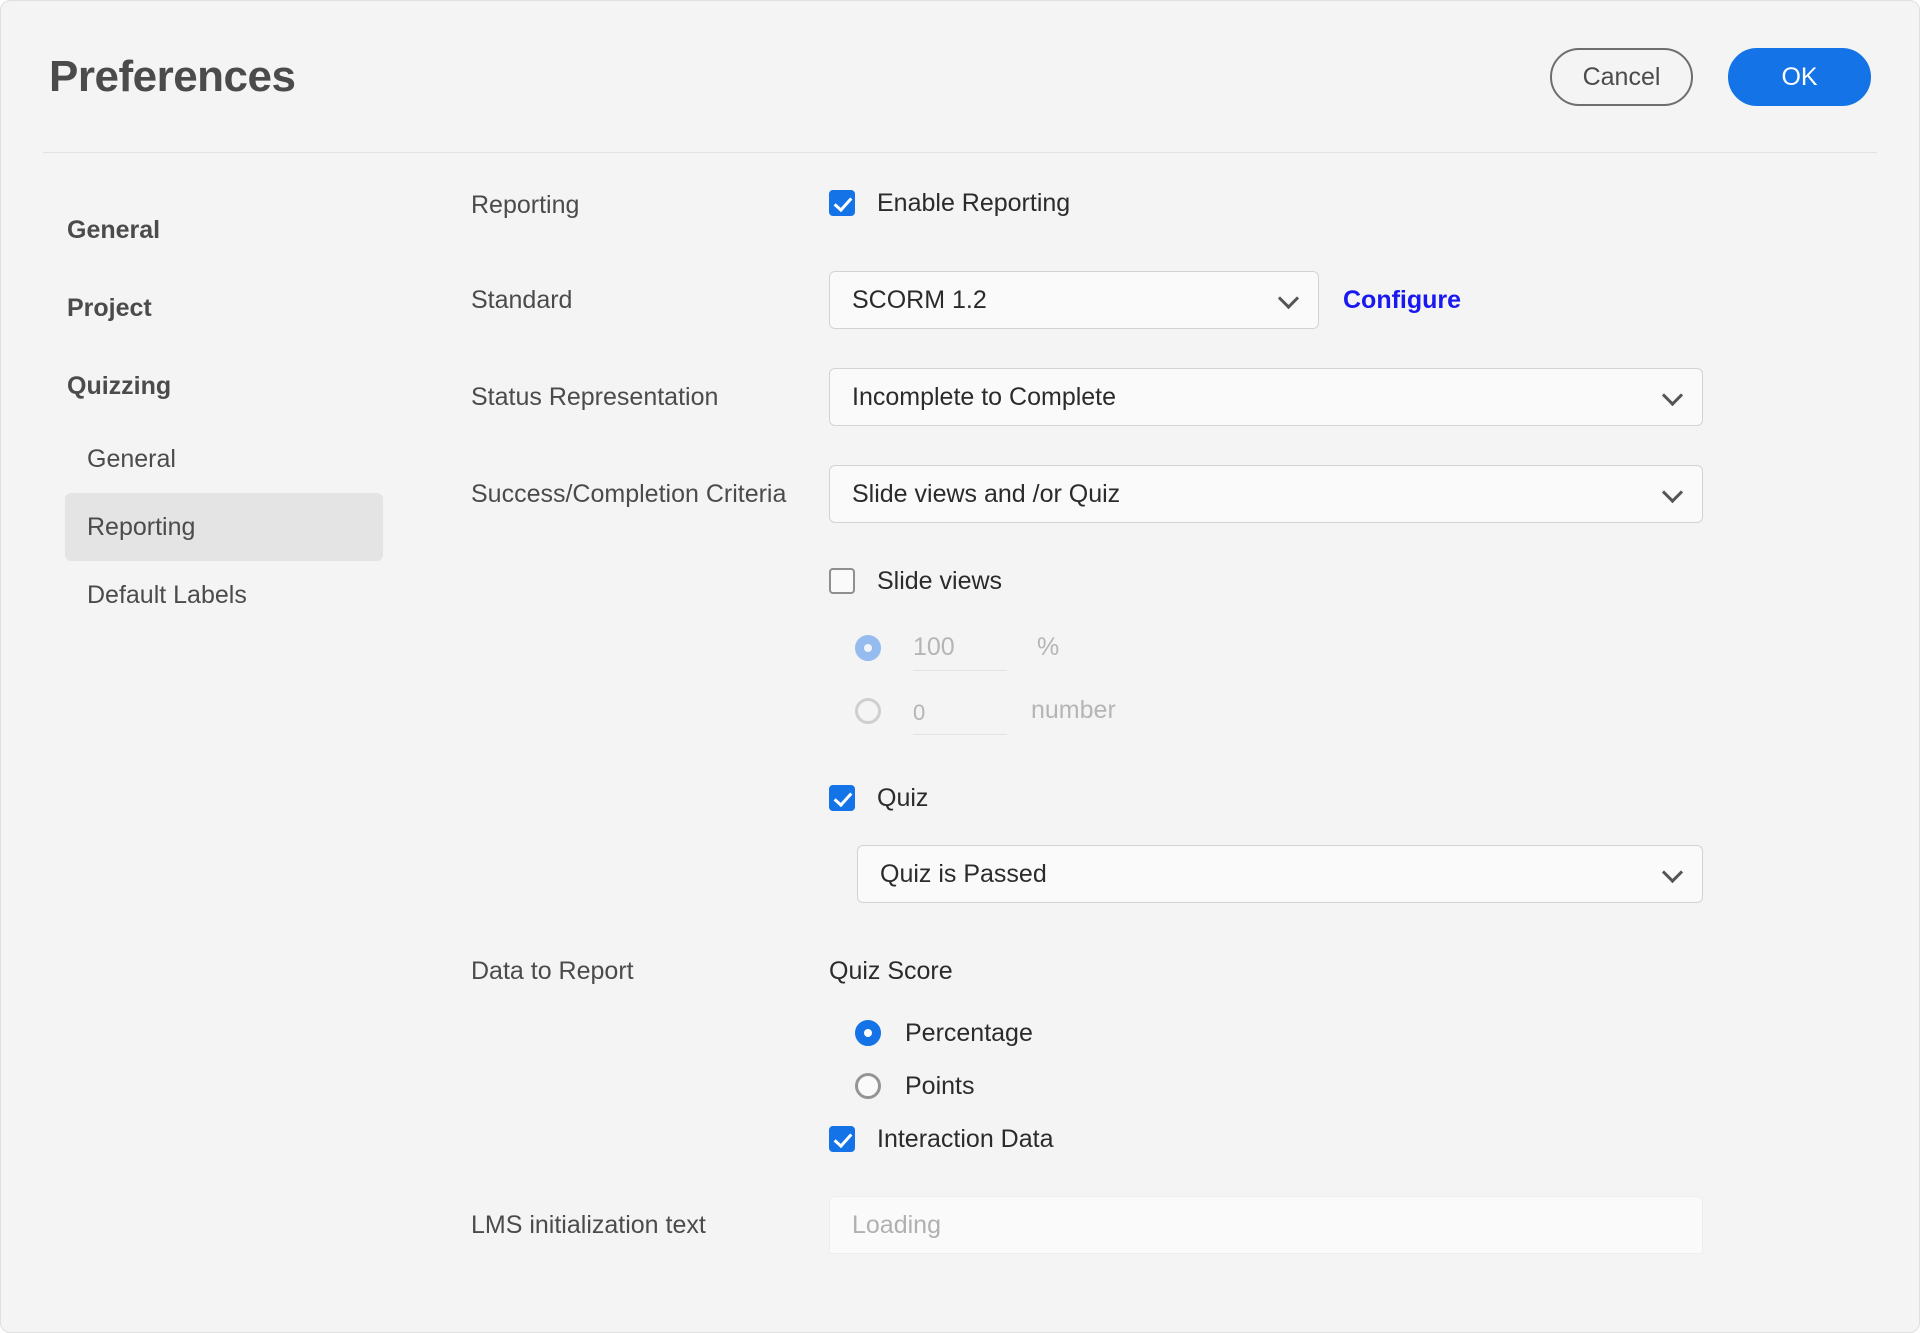 The height and width of the screenshot is (1333, 1920). I want to click on lms-init-input: Loading, so click(1266, 1225).